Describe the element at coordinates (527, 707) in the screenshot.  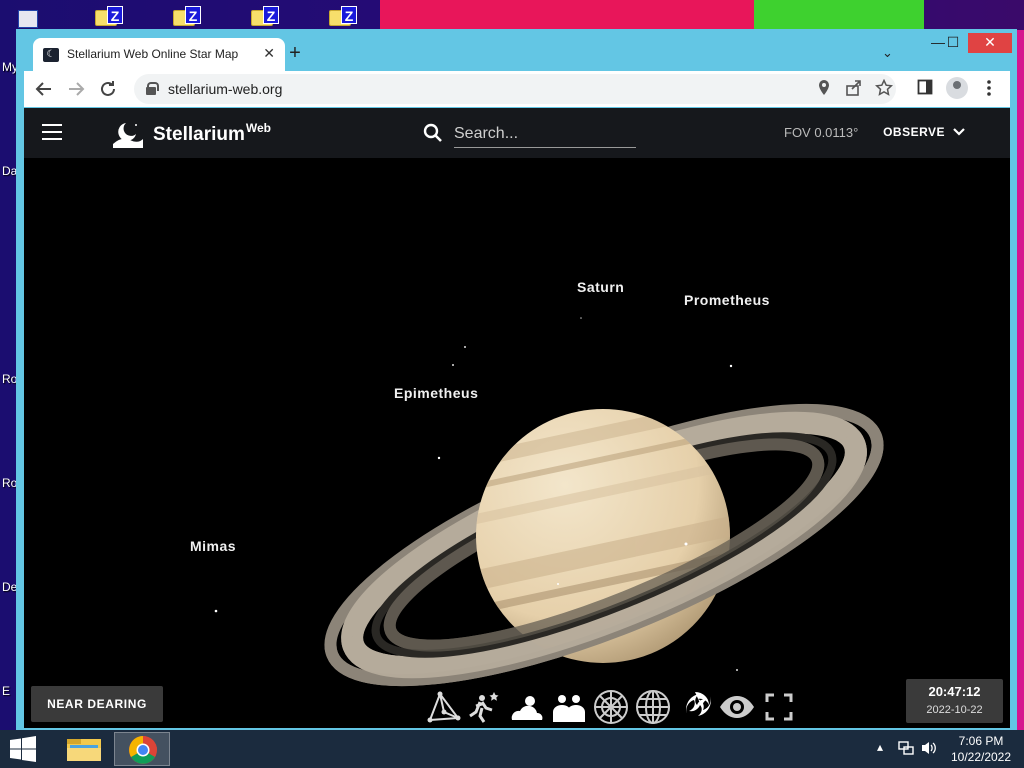
I see `atmosphere-icon` at that location.